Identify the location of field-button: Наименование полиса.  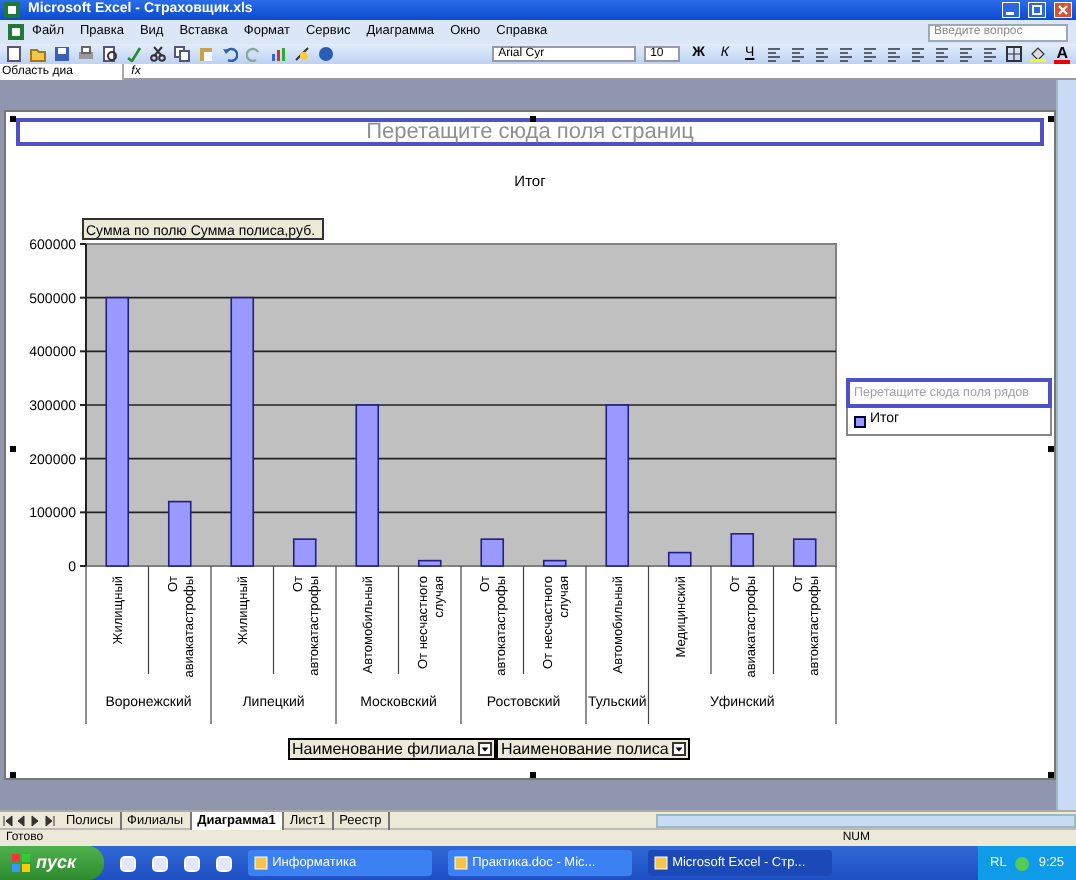
(593, 749).